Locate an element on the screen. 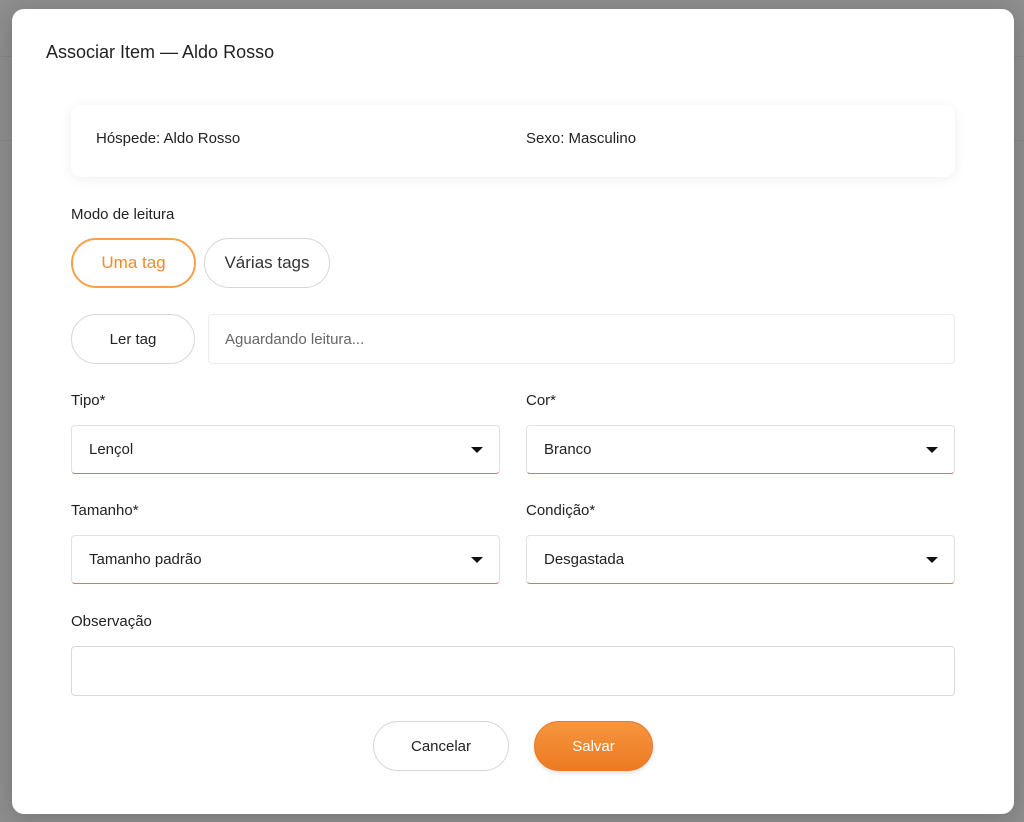 This screenshot has height=822, width=1024. tamanho-label: Tamanho* is located at coordinates (105, 510).